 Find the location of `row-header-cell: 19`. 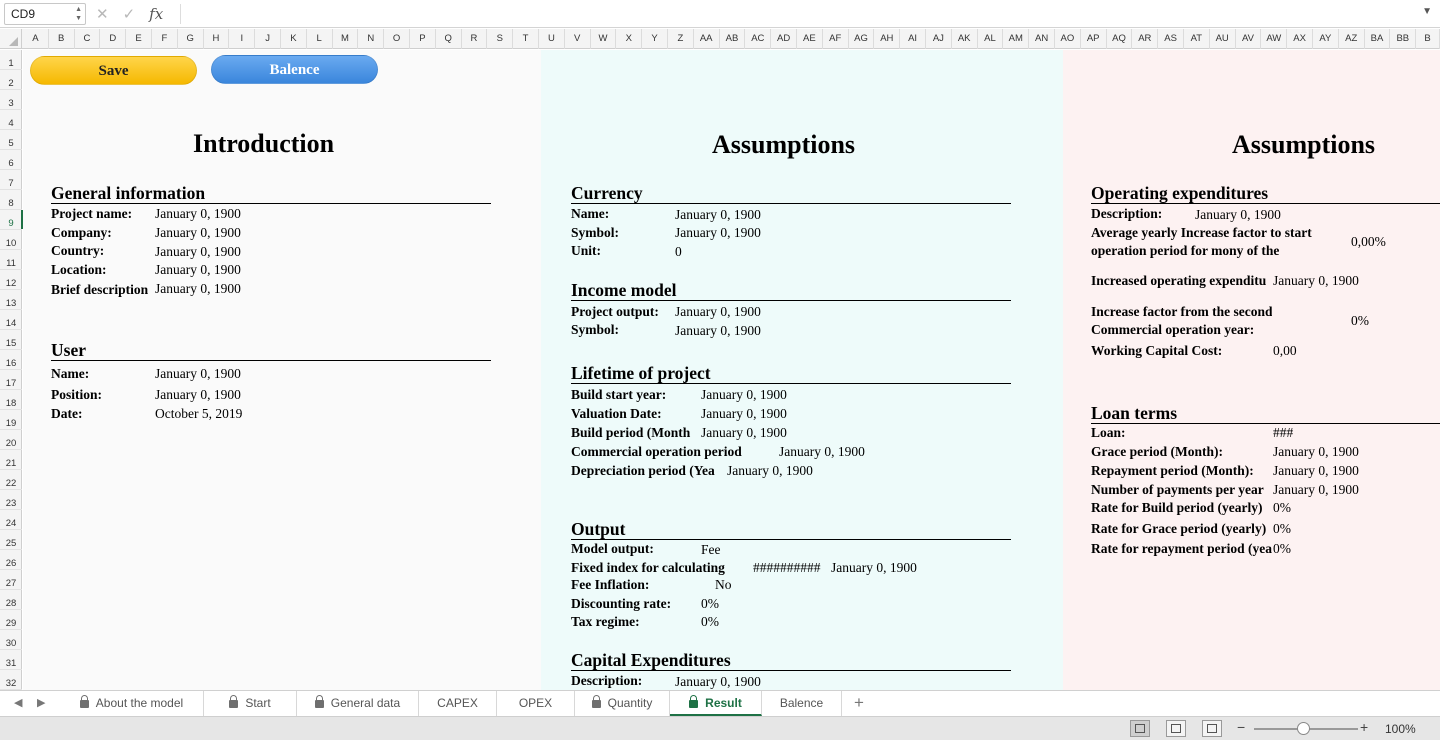

row-header-cell: 19 is located at coordinates (11, 420).